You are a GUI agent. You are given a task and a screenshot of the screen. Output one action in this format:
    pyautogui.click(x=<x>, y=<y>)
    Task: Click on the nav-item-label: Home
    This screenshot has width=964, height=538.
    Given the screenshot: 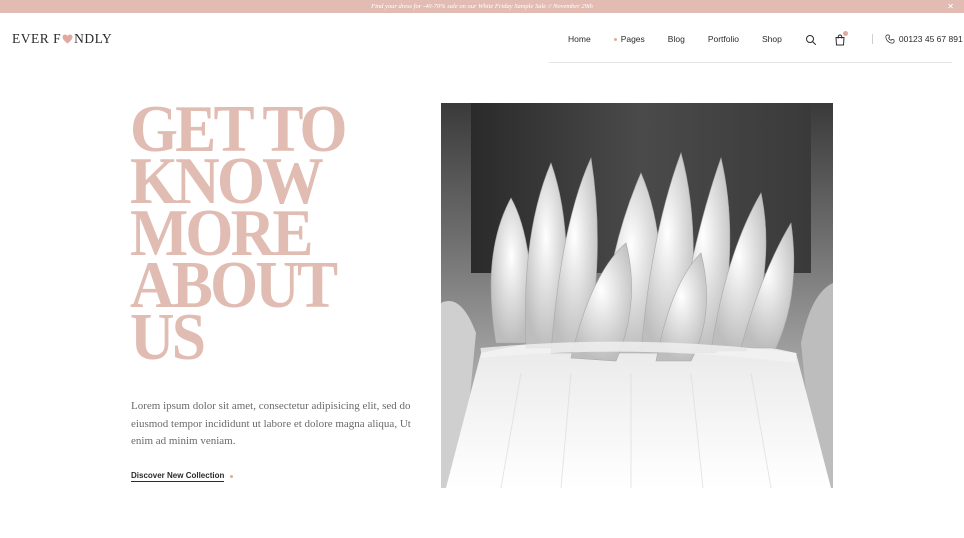 What is the action you would take?
    pyautogui.click(x=579, y=39)
    